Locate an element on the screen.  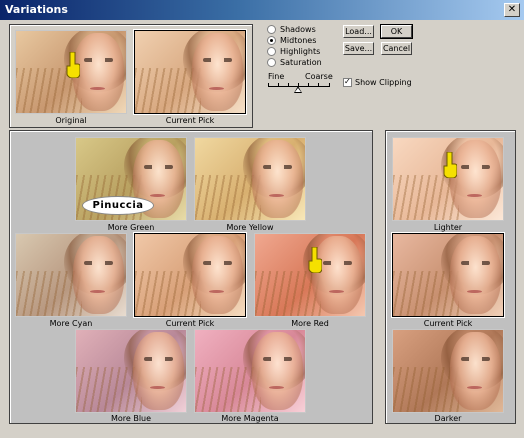
center-current-pick-label: Current Pick is located at coordinates (190, 323).